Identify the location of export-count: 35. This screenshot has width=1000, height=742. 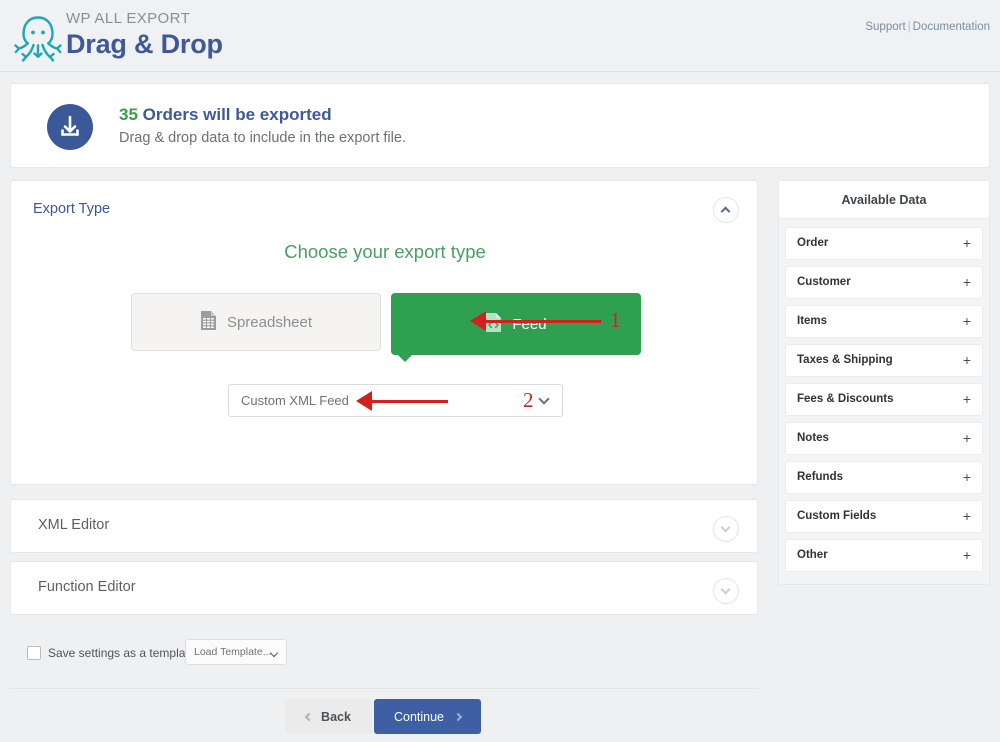
(128, 114).